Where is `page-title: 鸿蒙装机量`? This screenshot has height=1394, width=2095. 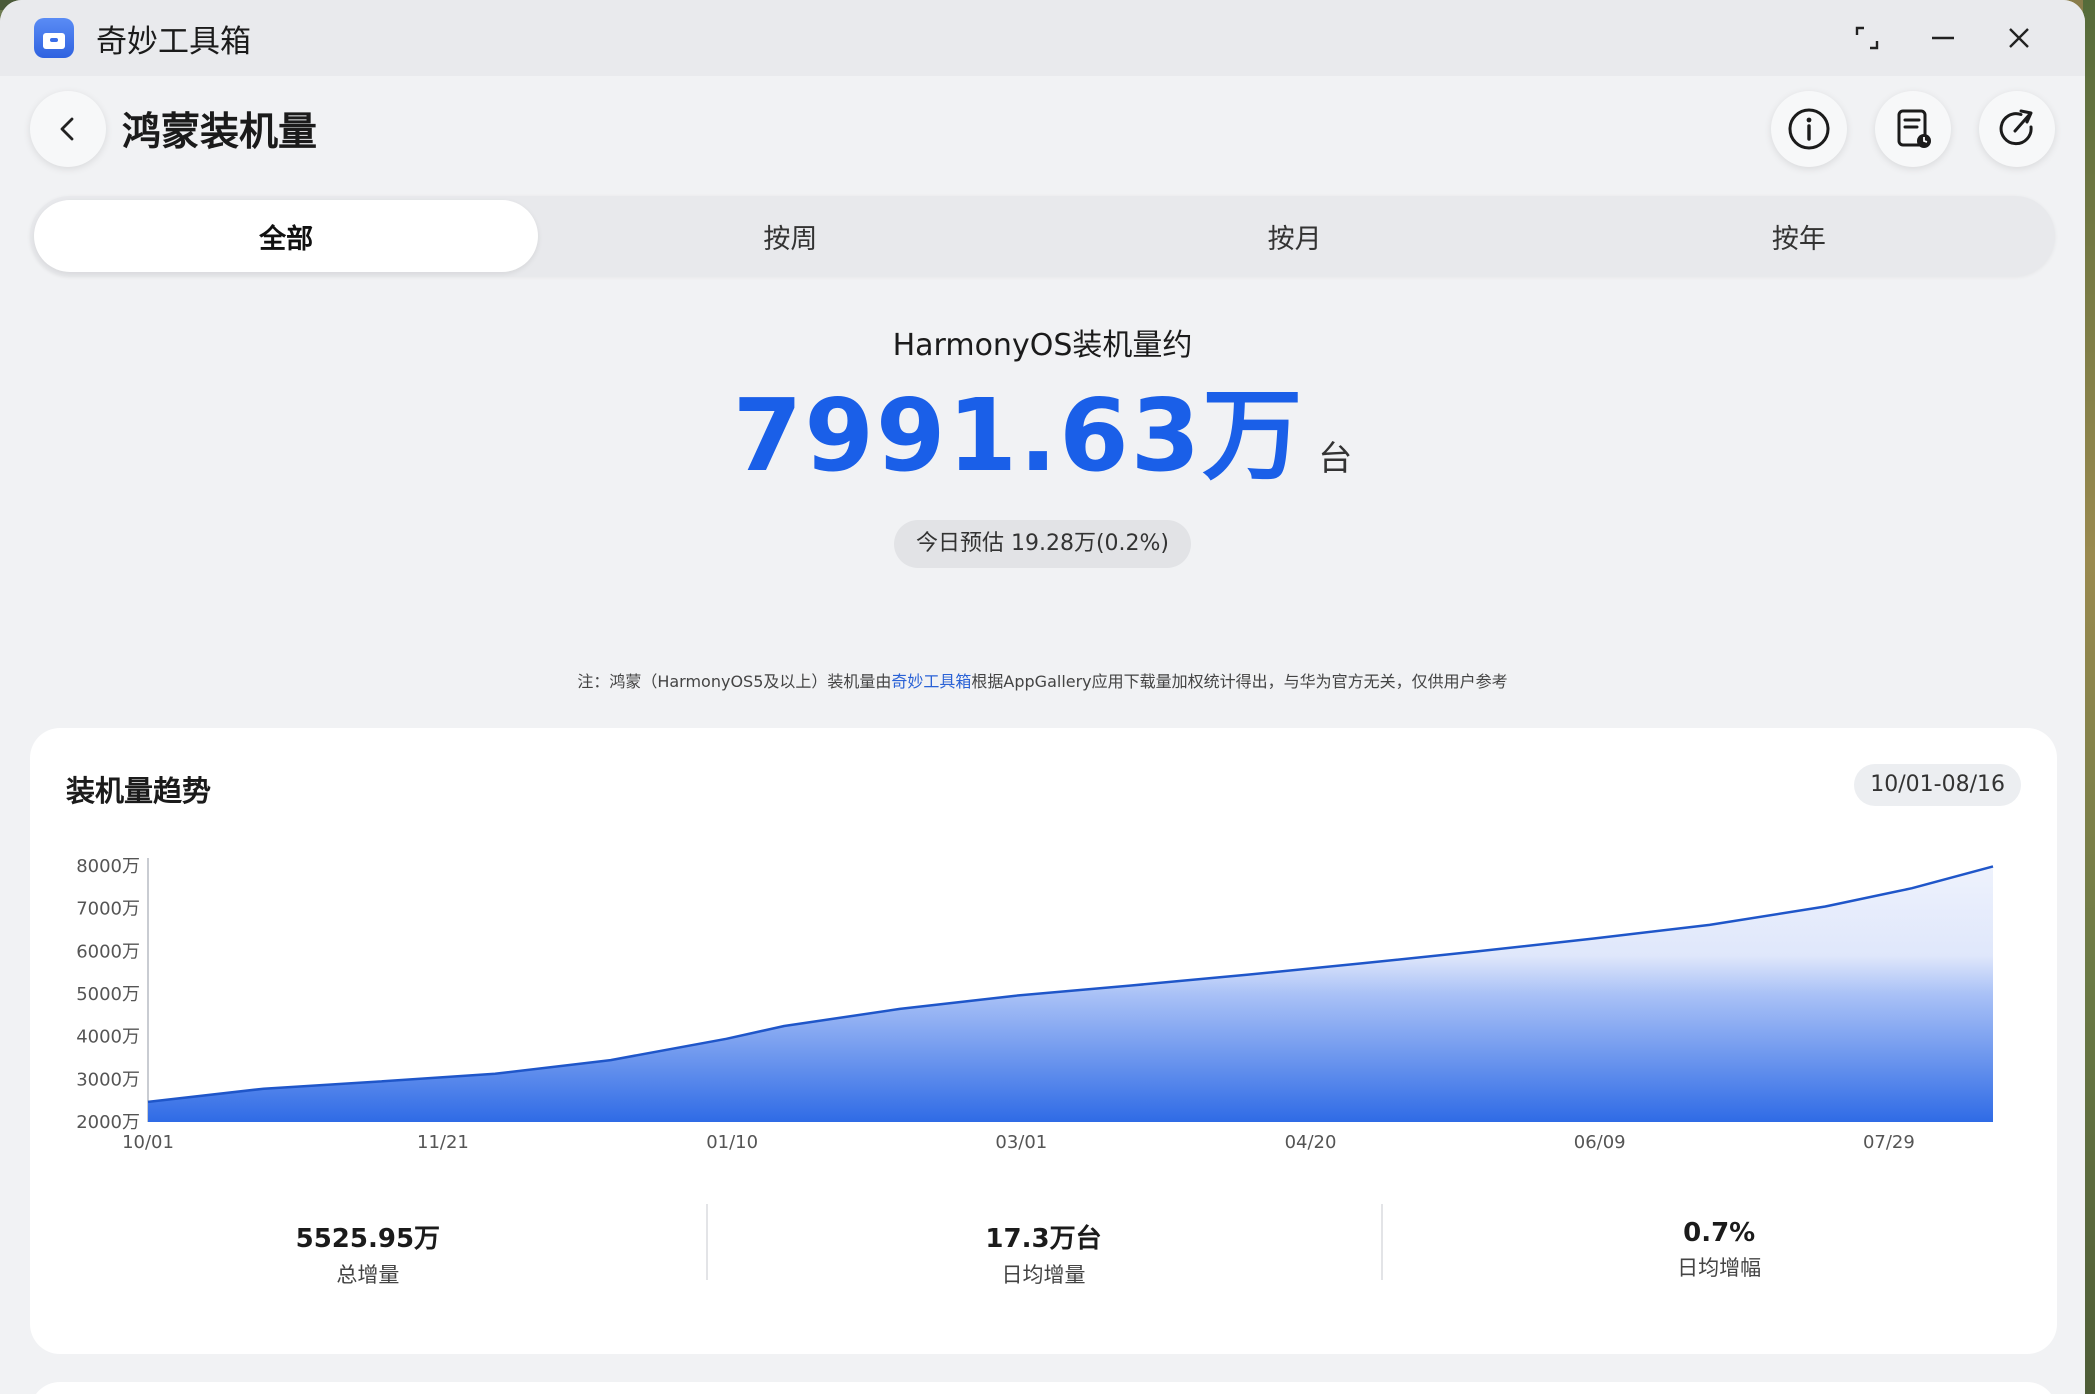 page-title: 鸿蒙装机量 is located at coordinates (220, 132).